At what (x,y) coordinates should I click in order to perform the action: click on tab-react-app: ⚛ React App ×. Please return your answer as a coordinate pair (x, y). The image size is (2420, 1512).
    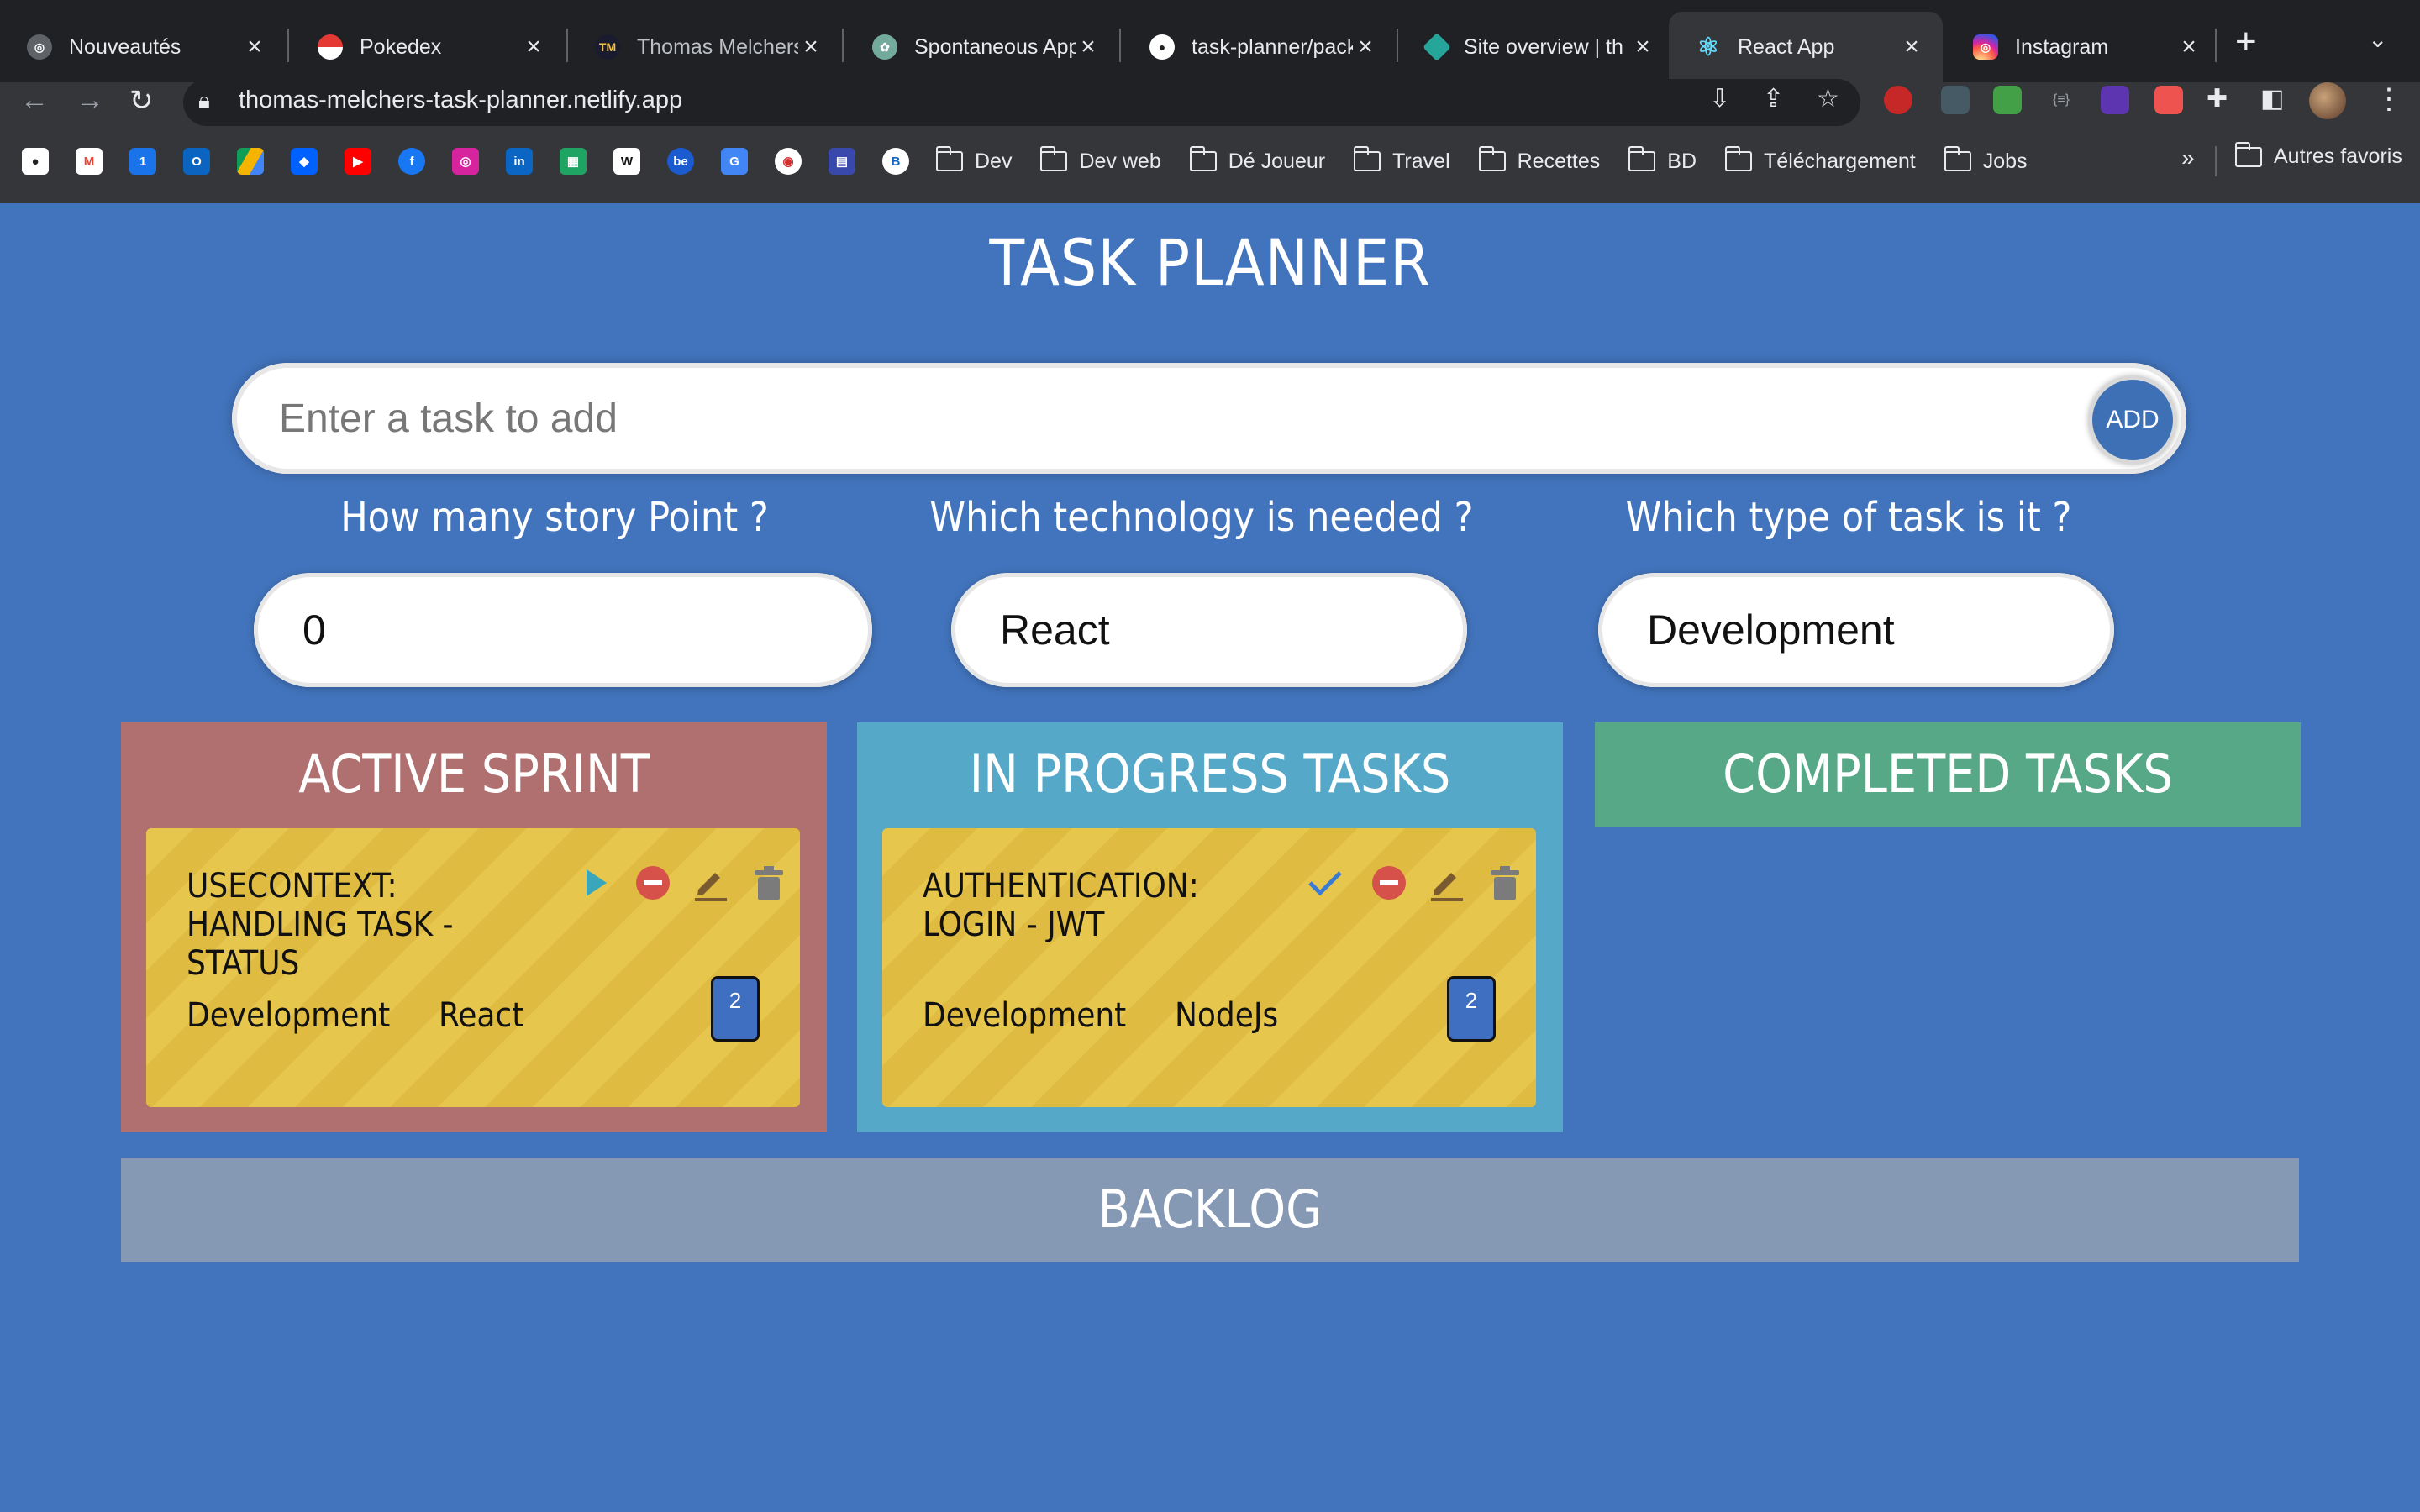
    Looking at the image, I should click on (1806, 47).